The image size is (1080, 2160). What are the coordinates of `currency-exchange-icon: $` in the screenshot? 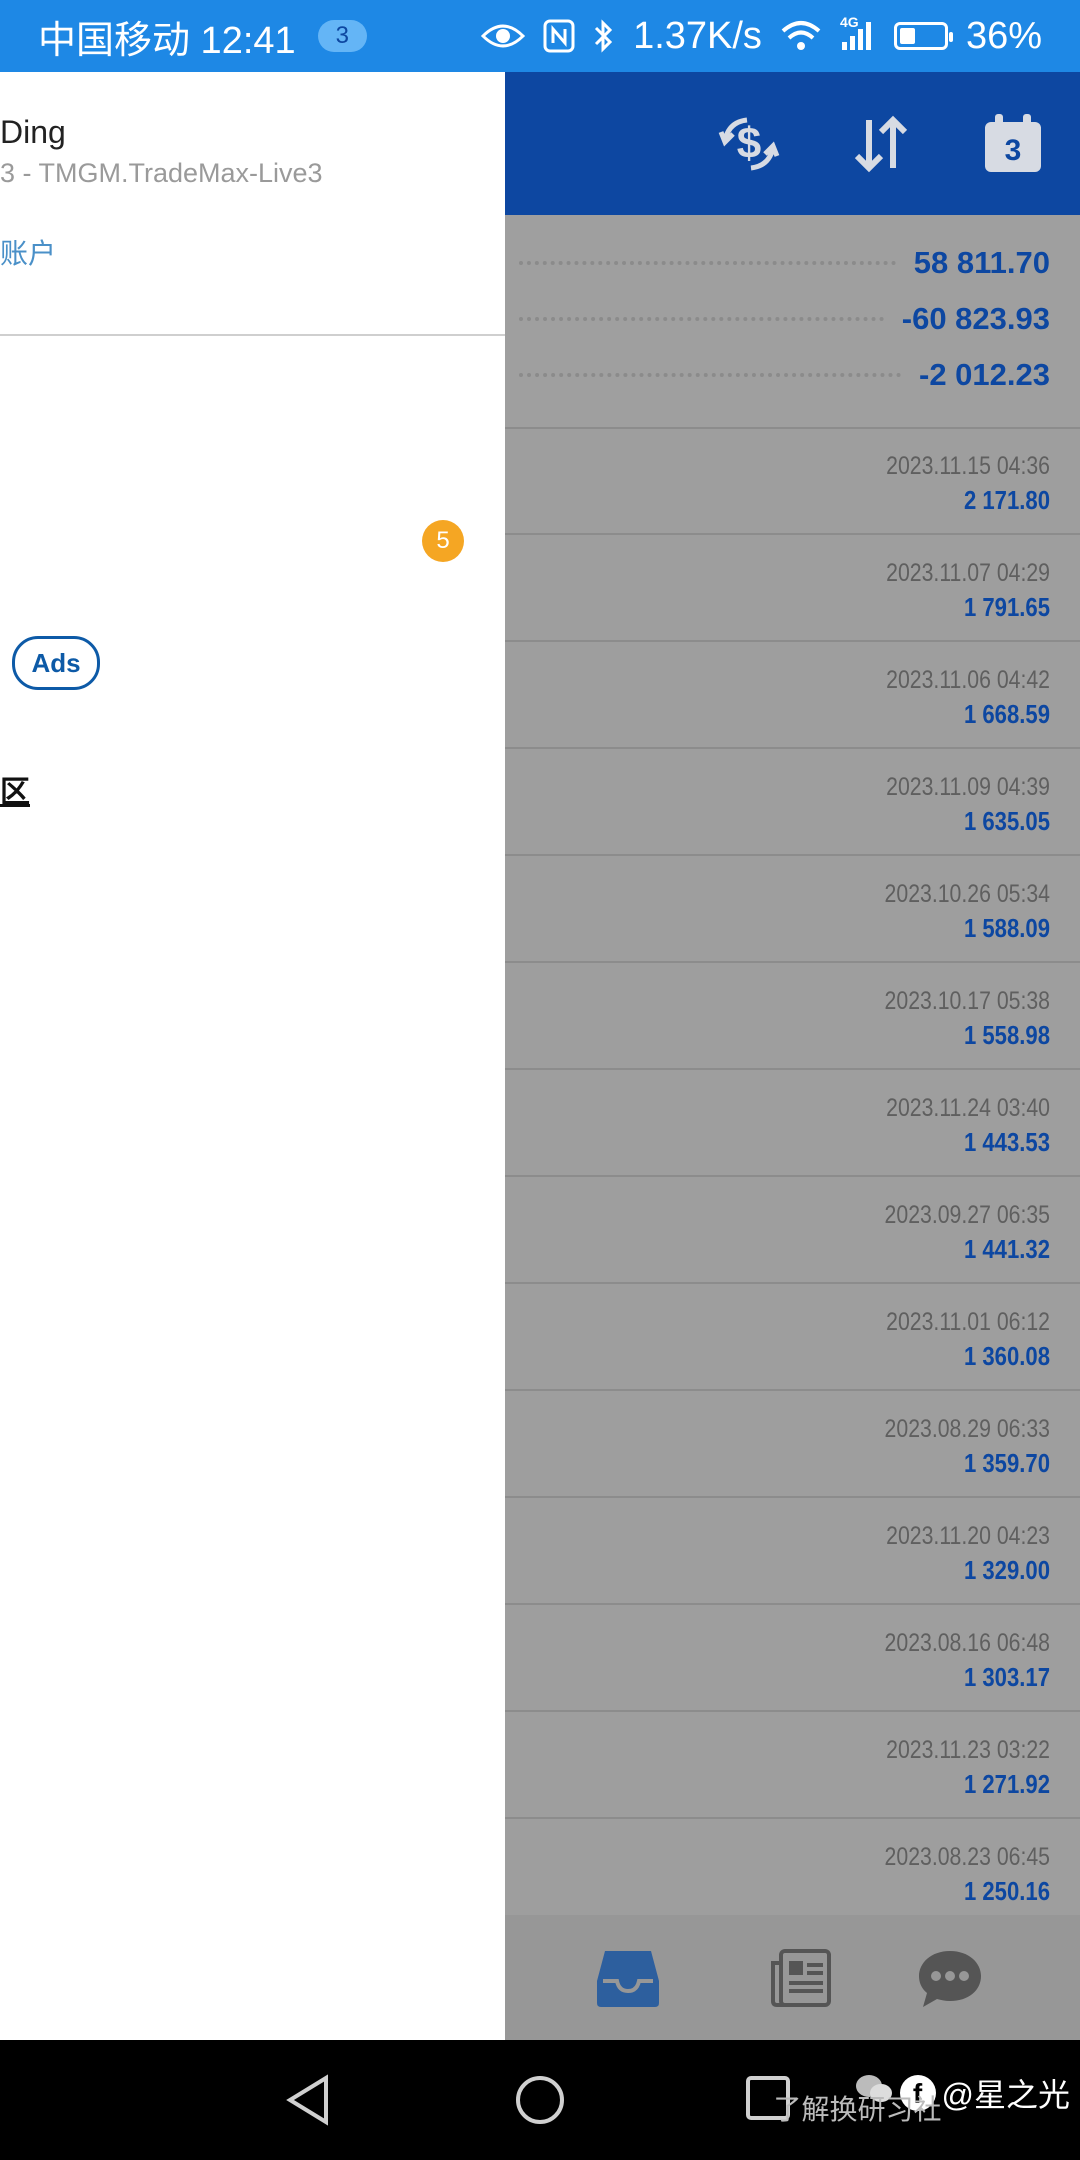 It's located at (749, 144).